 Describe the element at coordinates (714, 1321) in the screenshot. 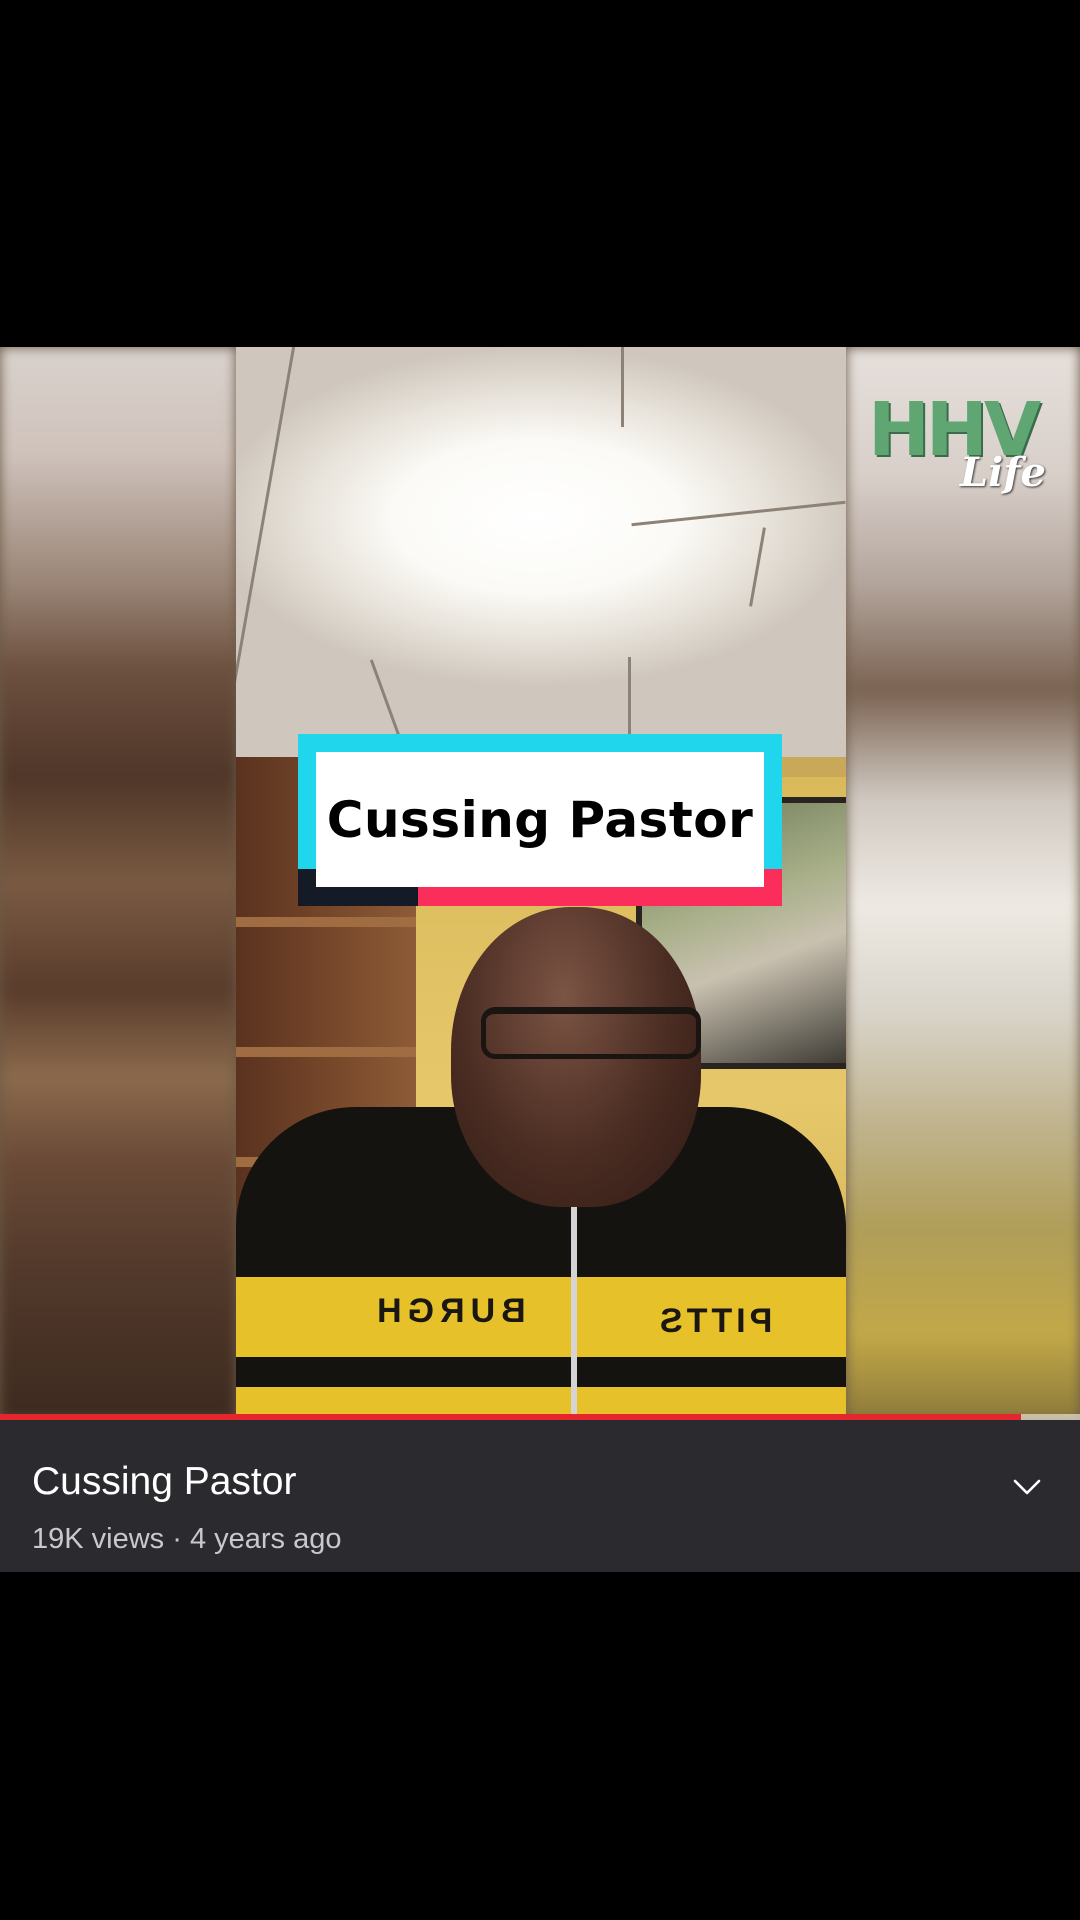

I see `jacket-text-right: PITTS` at that location.